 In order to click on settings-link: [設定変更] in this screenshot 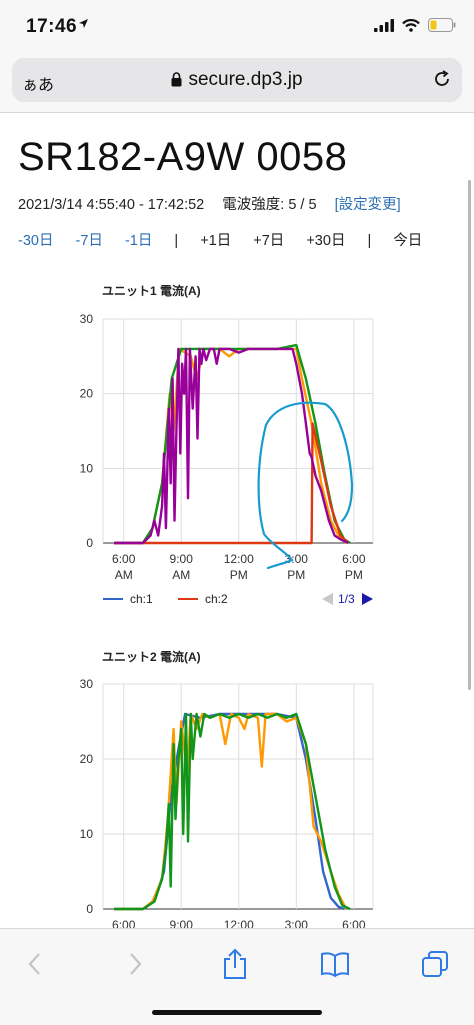, I will do `click(368, 205)`.